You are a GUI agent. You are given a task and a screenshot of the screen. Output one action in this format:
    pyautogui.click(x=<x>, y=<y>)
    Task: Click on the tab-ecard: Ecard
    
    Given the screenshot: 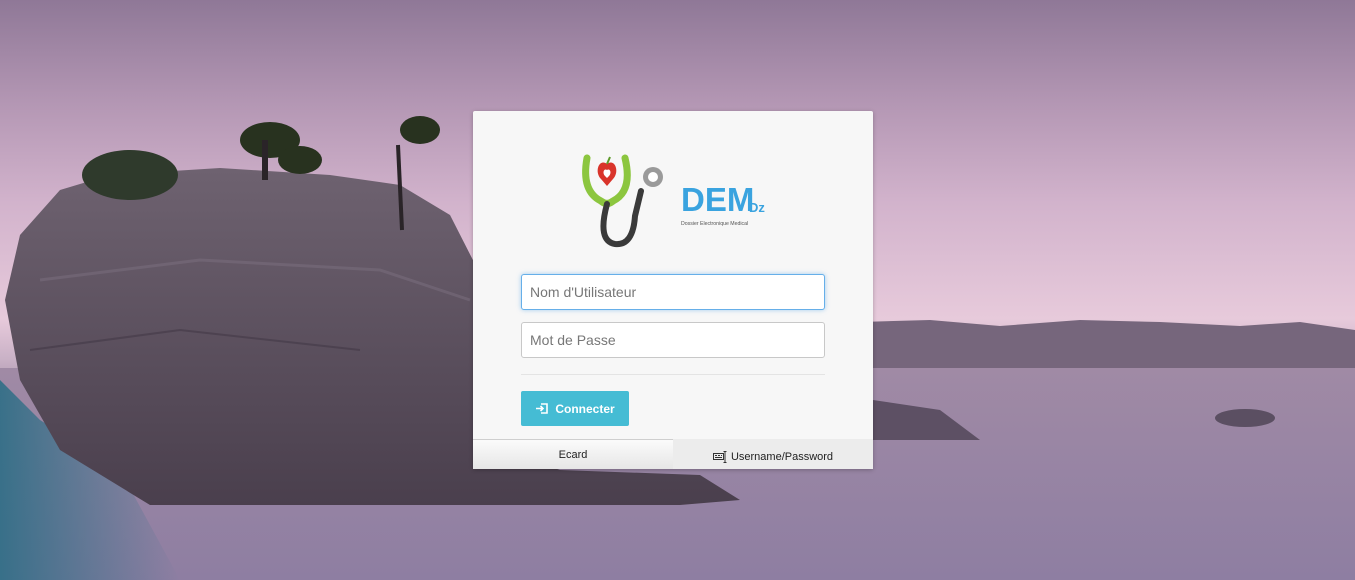 What is the action you would take?
    pyautogui.click(x=573, y=454)
    